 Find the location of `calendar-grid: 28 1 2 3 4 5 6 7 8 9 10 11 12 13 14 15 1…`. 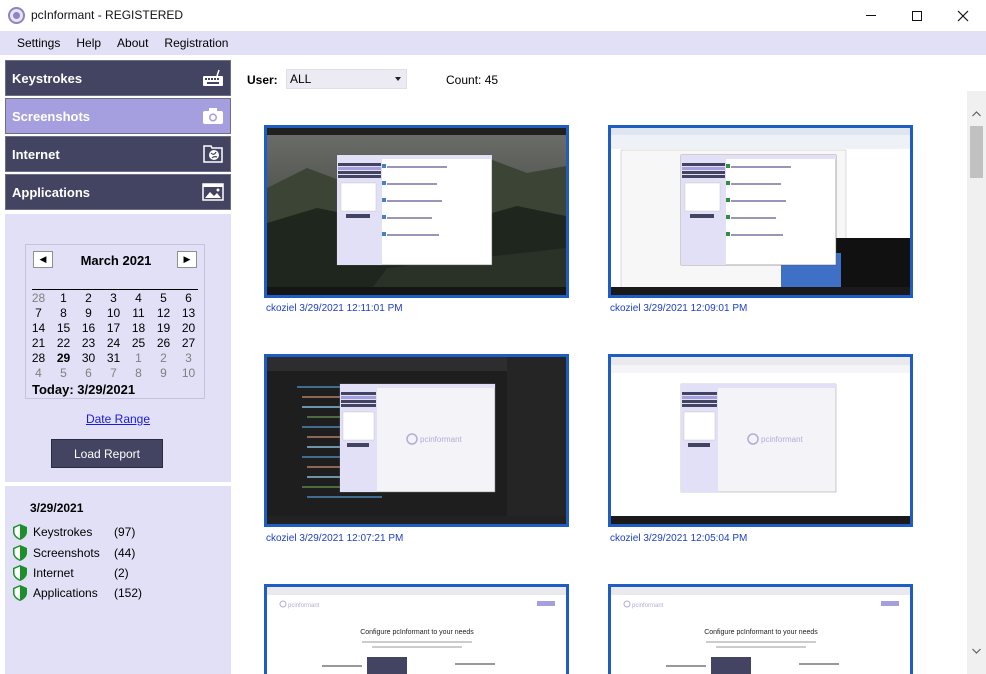

calendar-grid: 28 1 2 3 4 5 6 7 8 9 10 11 12 13 14 15 1… is located at coordinates (113, 336).